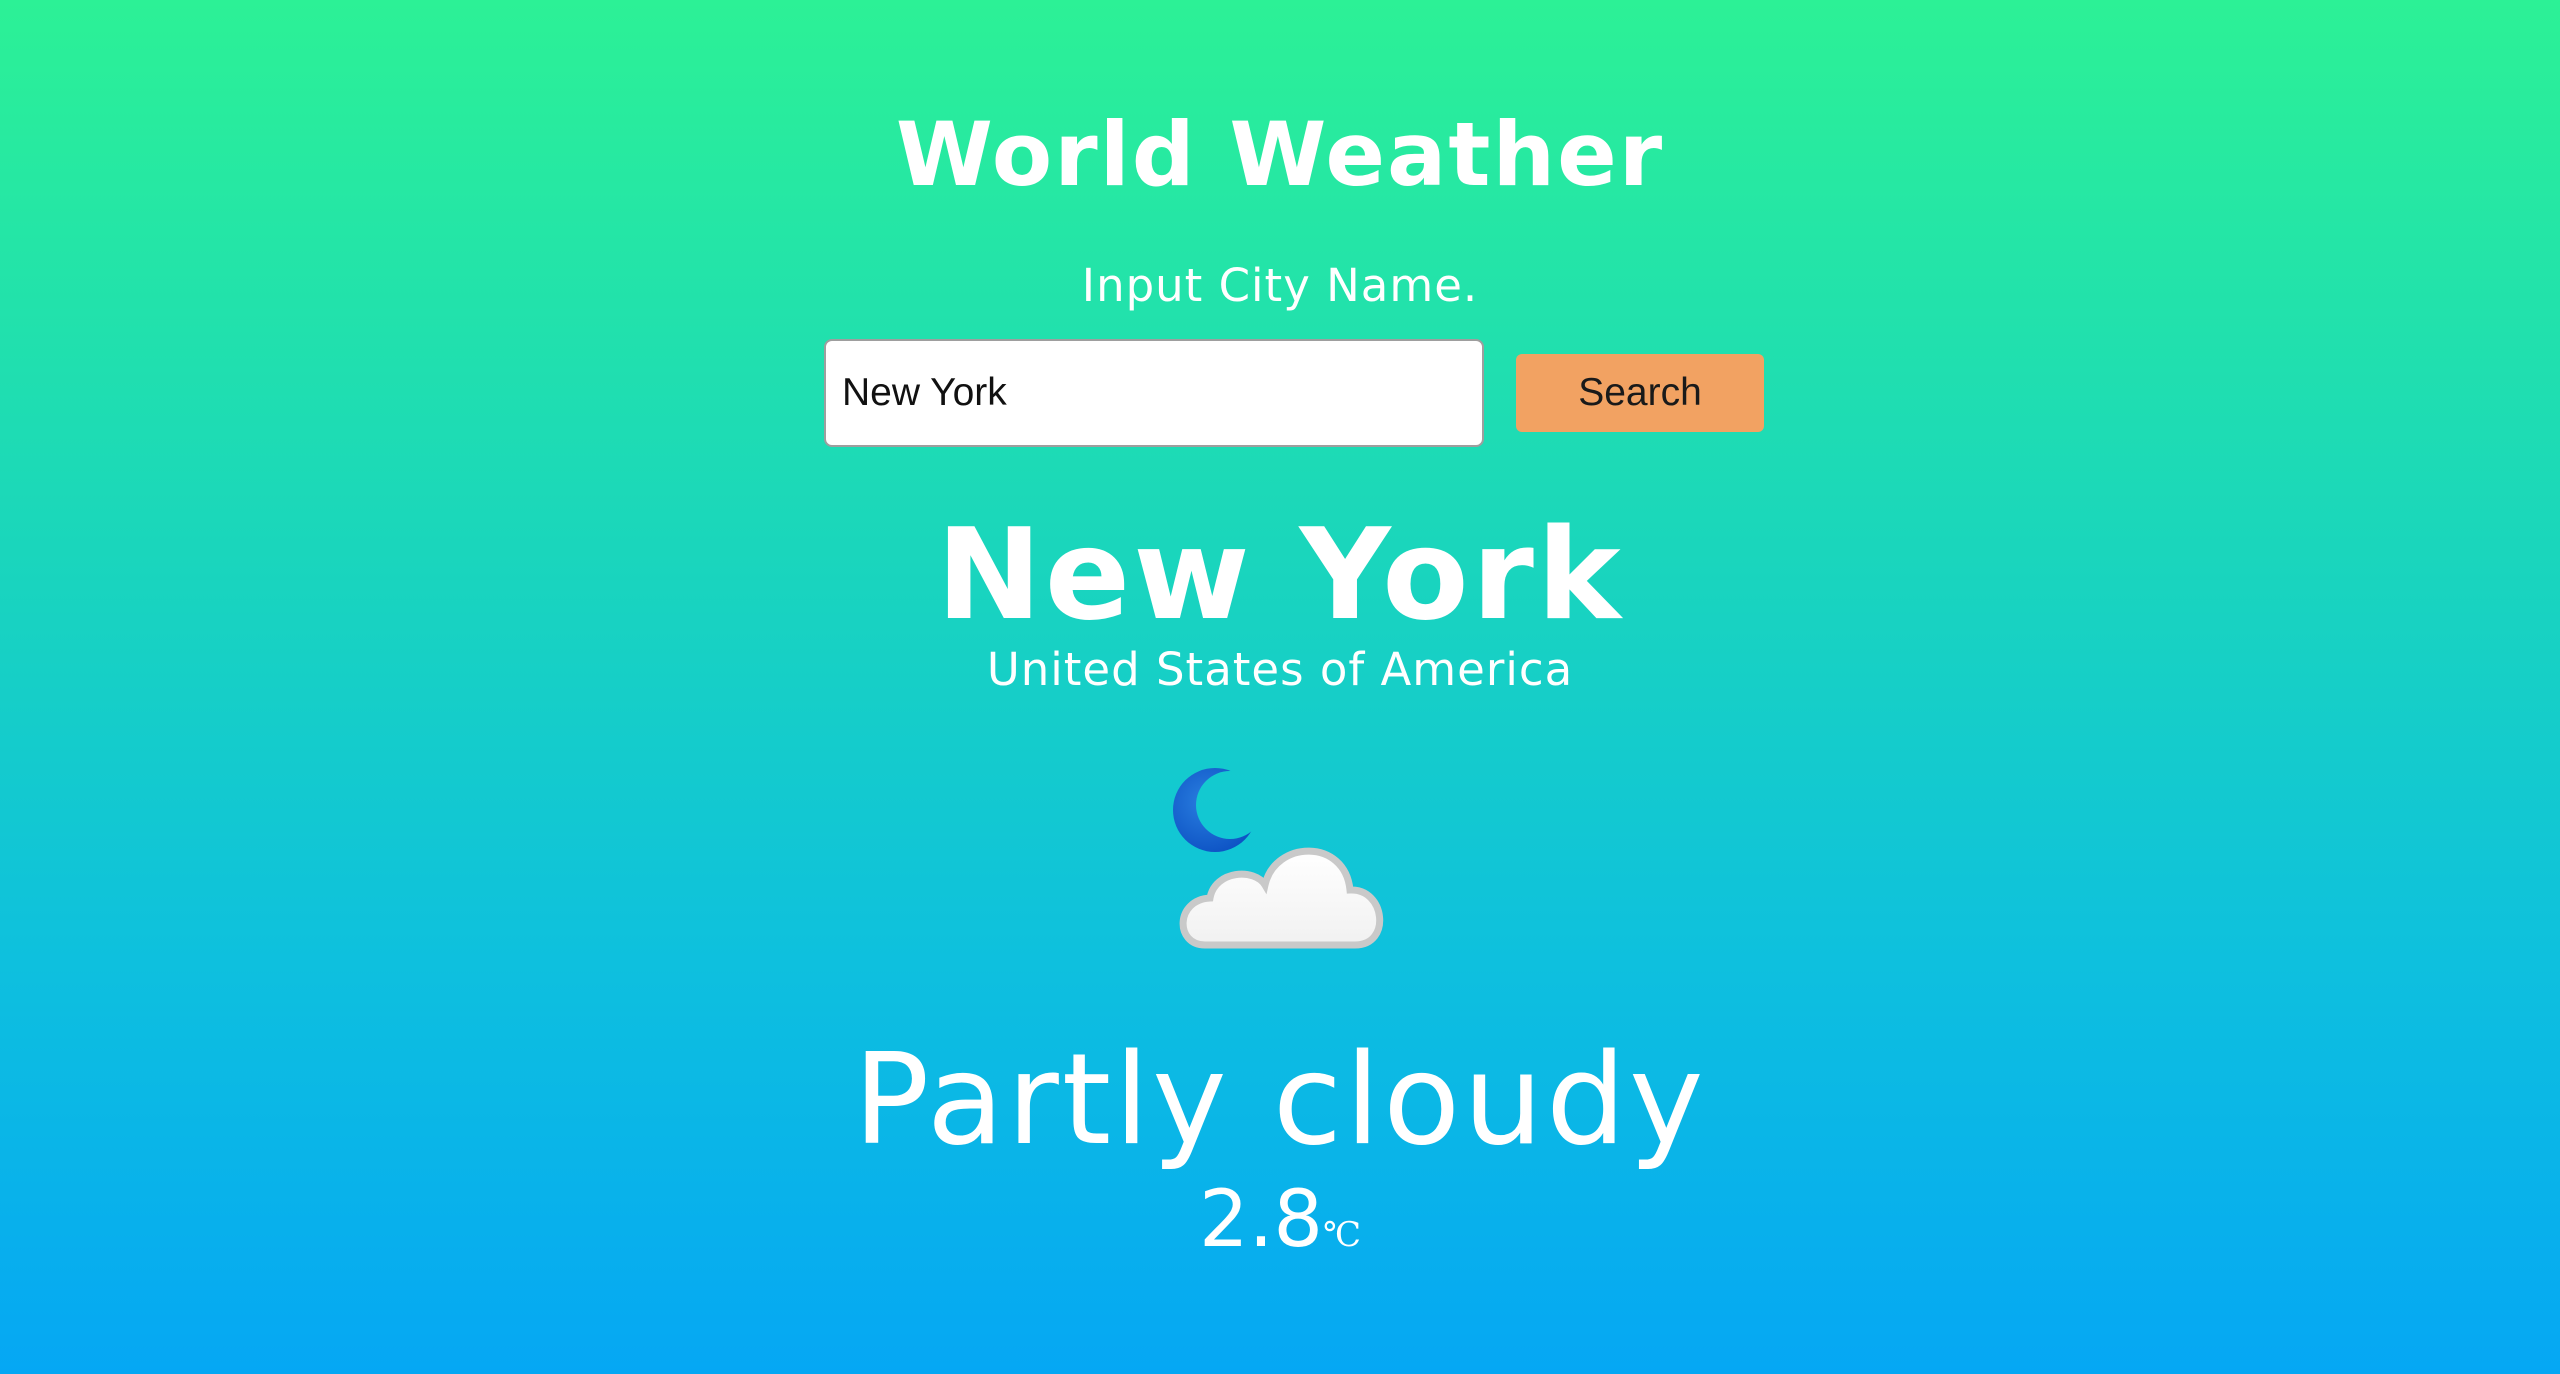  I want to click on temperature-value: 2.8, so click(1260, 1220).